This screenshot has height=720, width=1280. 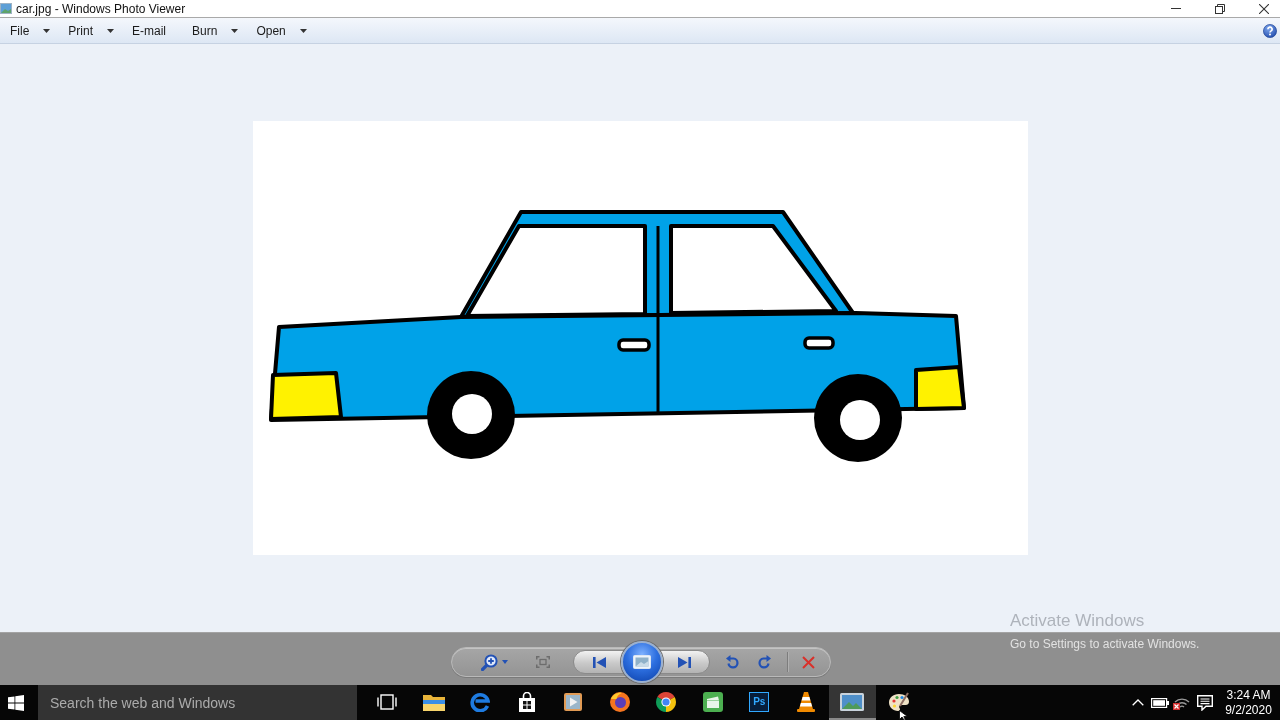 What do you see at coordinates (1078, 621) in the screenshot?
I see `activation-title: Activate Windows` at bounding box center [1078, 621].